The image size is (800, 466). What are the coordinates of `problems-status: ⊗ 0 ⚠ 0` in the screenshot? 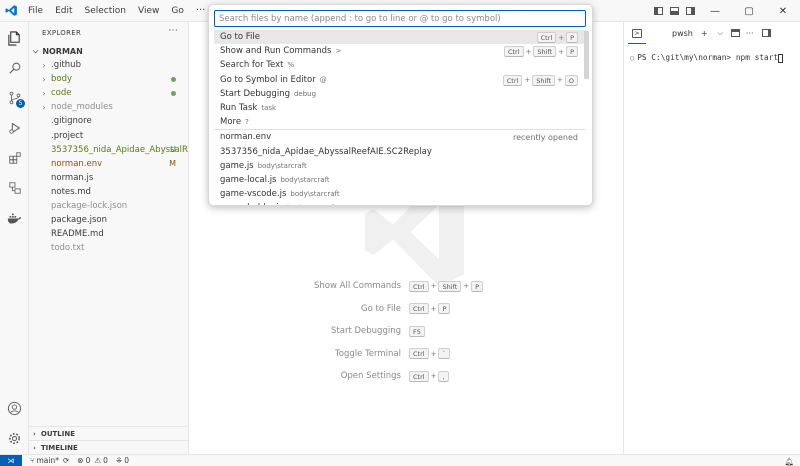 It's located at (92, 460).